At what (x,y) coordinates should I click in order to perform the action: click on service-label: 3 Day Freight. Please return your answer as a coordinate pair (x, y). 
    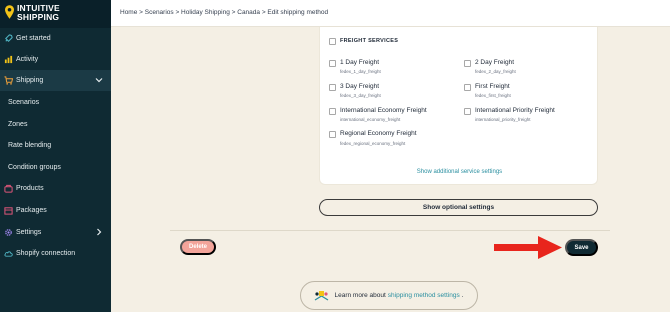
    Looking at the image, I should click on (360, 86).